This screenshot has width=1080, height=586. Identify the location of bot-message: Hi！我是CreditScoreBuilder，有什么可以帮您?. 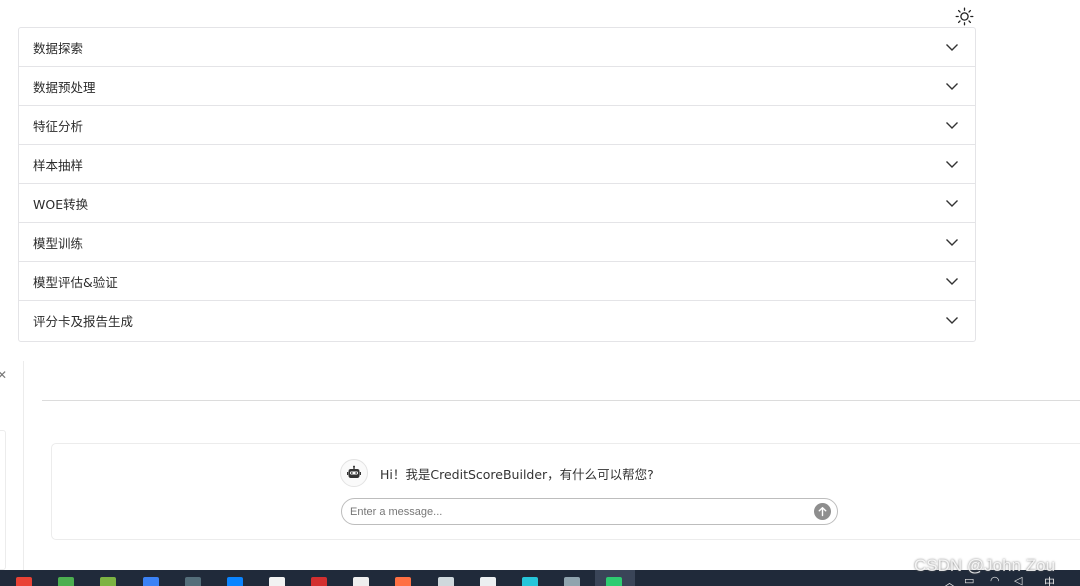
(497, 473).